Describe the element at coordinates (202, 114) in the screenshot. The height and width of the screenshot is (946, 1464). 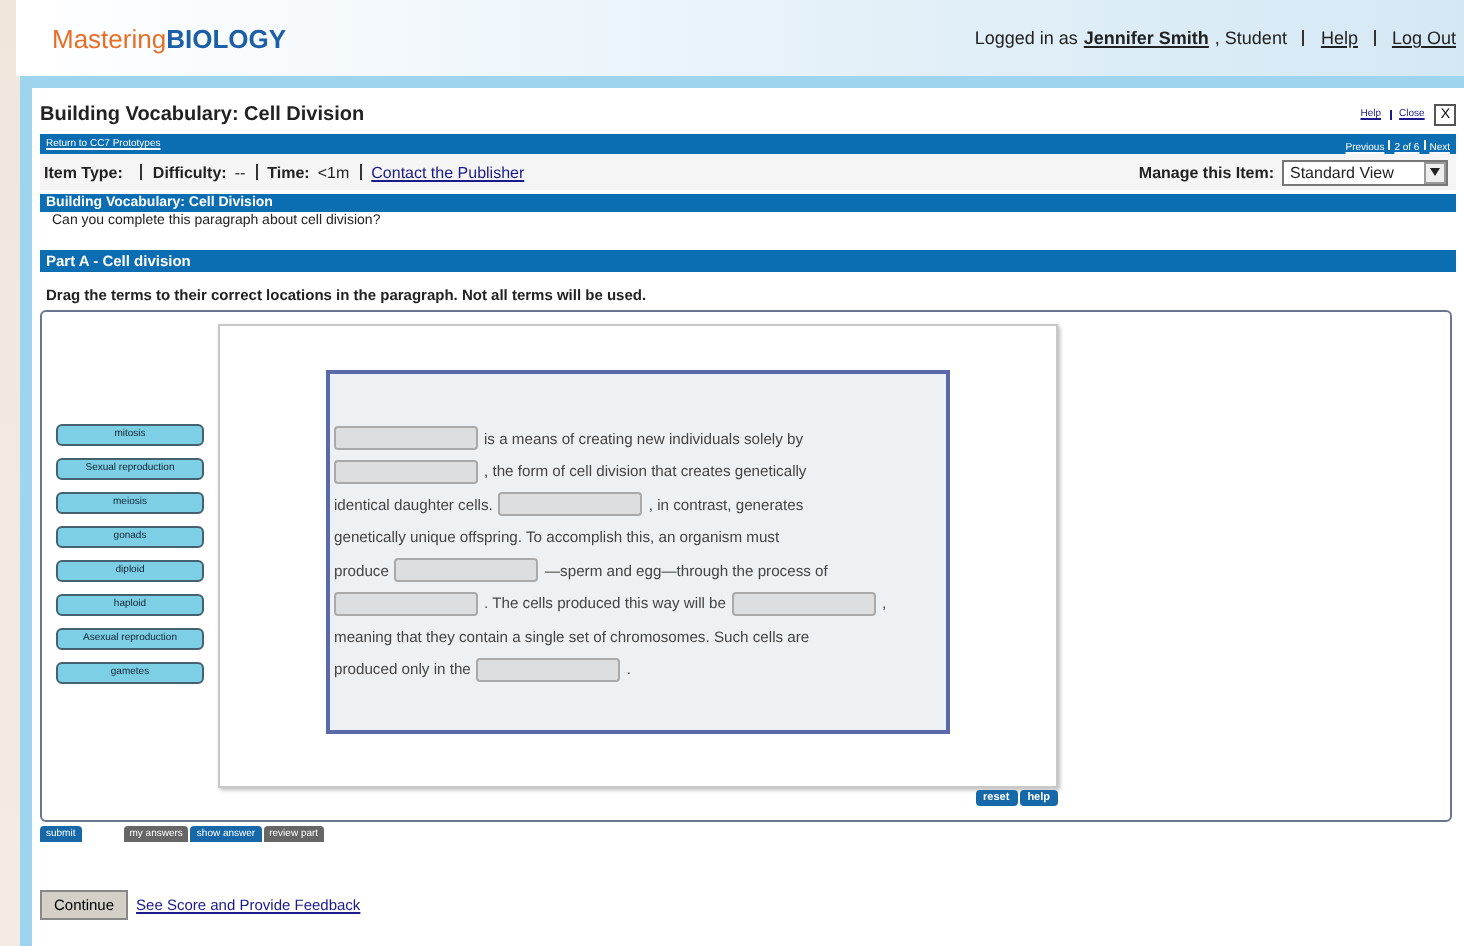
I see `page-title: Building Vocabulary: Cell Division` at that location.